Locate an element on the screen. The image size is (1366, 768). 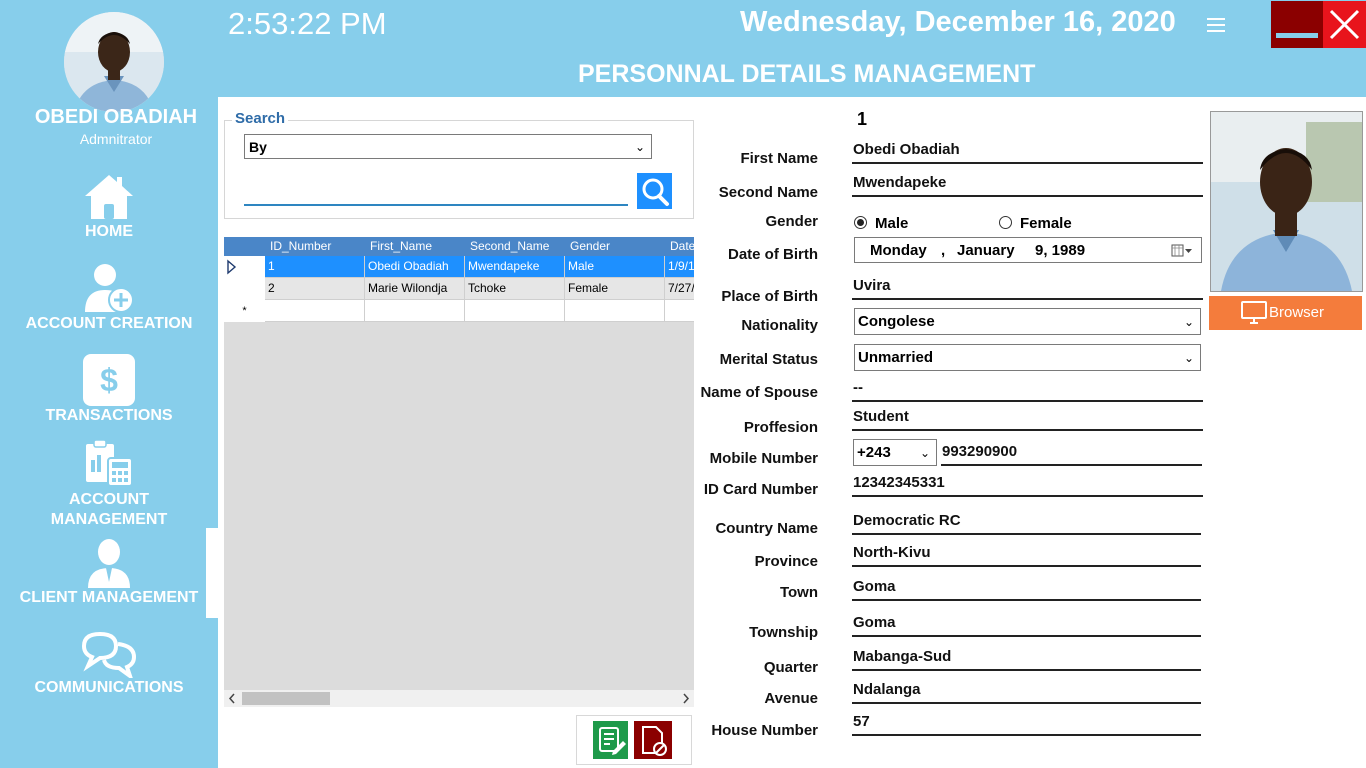
delete-record-button is located at coordinates (653, 740).